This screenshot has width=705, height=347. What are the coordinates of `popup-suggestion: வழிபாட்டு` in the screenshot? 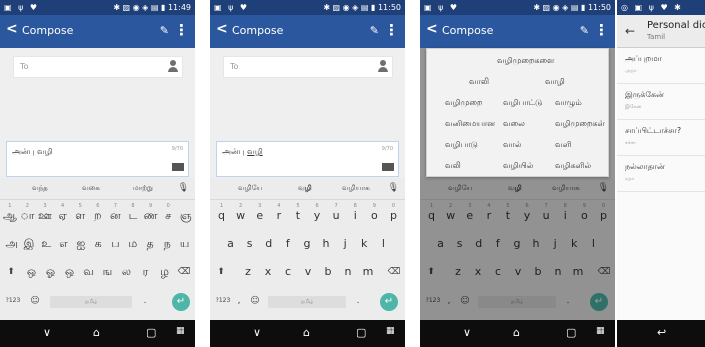 It's located at (522, 103).